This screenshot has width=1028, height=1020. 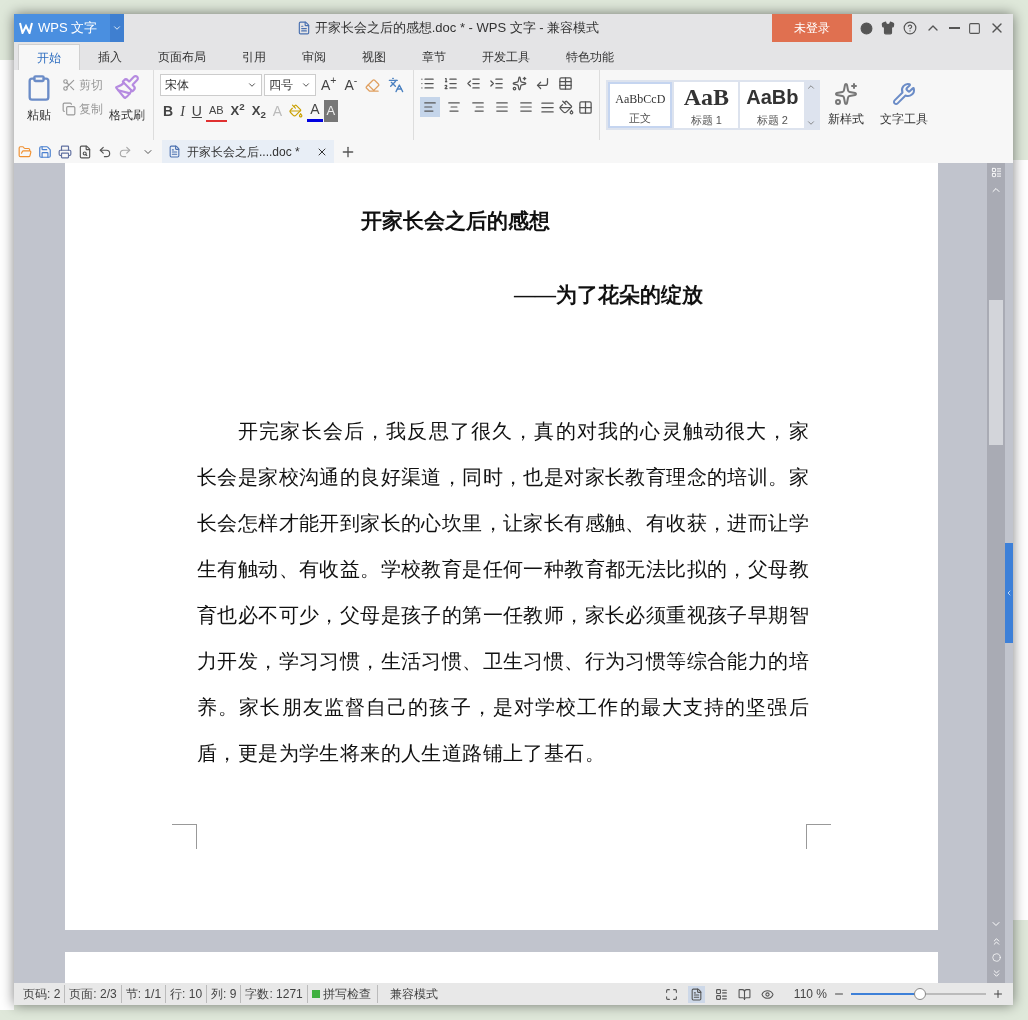 What do you see at coordinates (772, 105) in the screenshot?
I see `style-gallery-item: AaBb 标题 2` at bounding box center [772, 105].